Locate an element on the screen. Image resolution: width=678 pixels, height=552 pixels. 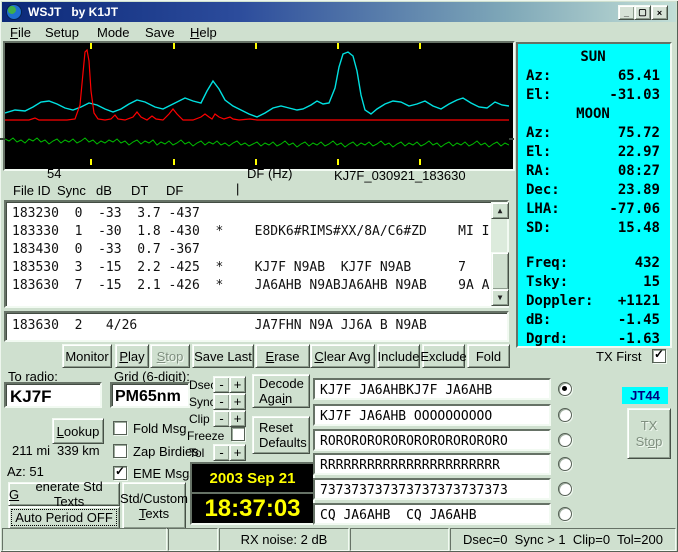
lookup-button: Lookup is located at coordinates (78, 431).